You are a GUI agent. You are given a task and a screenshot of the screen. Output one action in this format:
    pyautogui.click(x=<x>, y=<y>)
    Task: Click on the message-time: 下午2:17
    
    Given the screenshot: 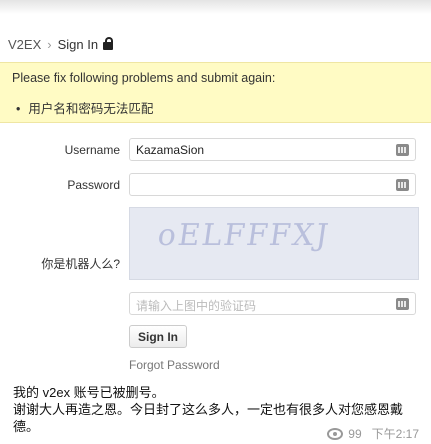 What is the action you would take?
    pyautogui.click(x=395, y=434)
    